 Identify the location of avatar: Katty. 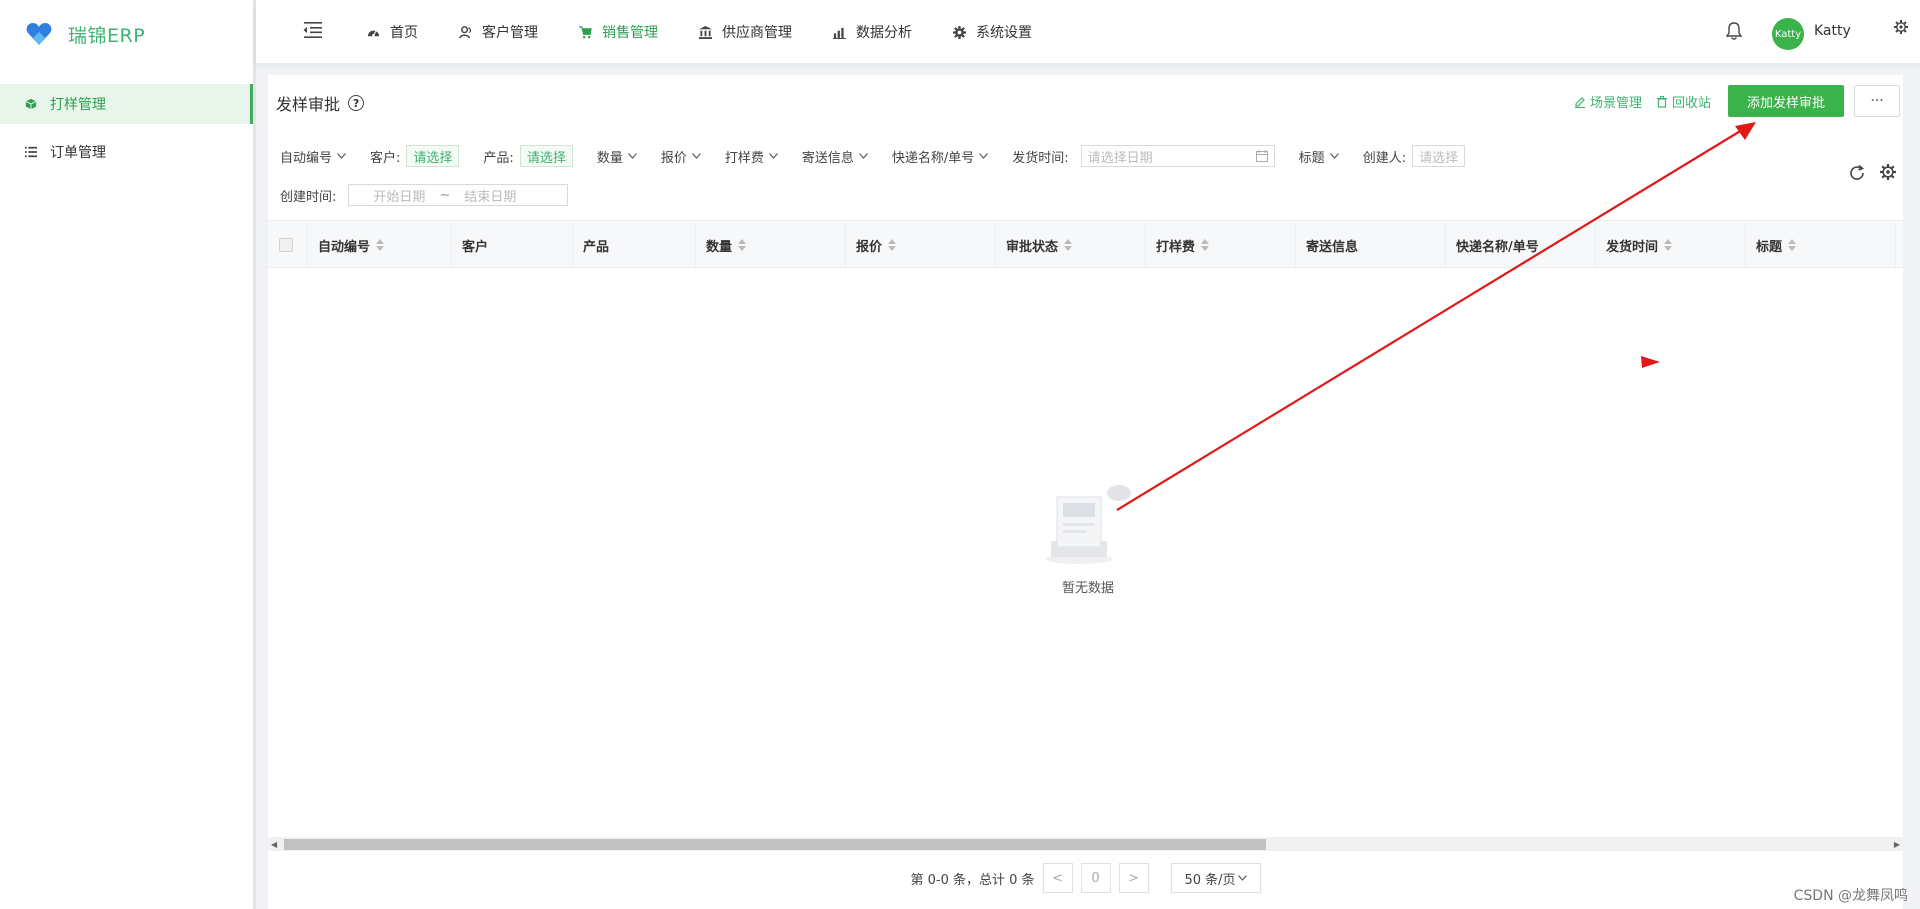
(1788, 34).